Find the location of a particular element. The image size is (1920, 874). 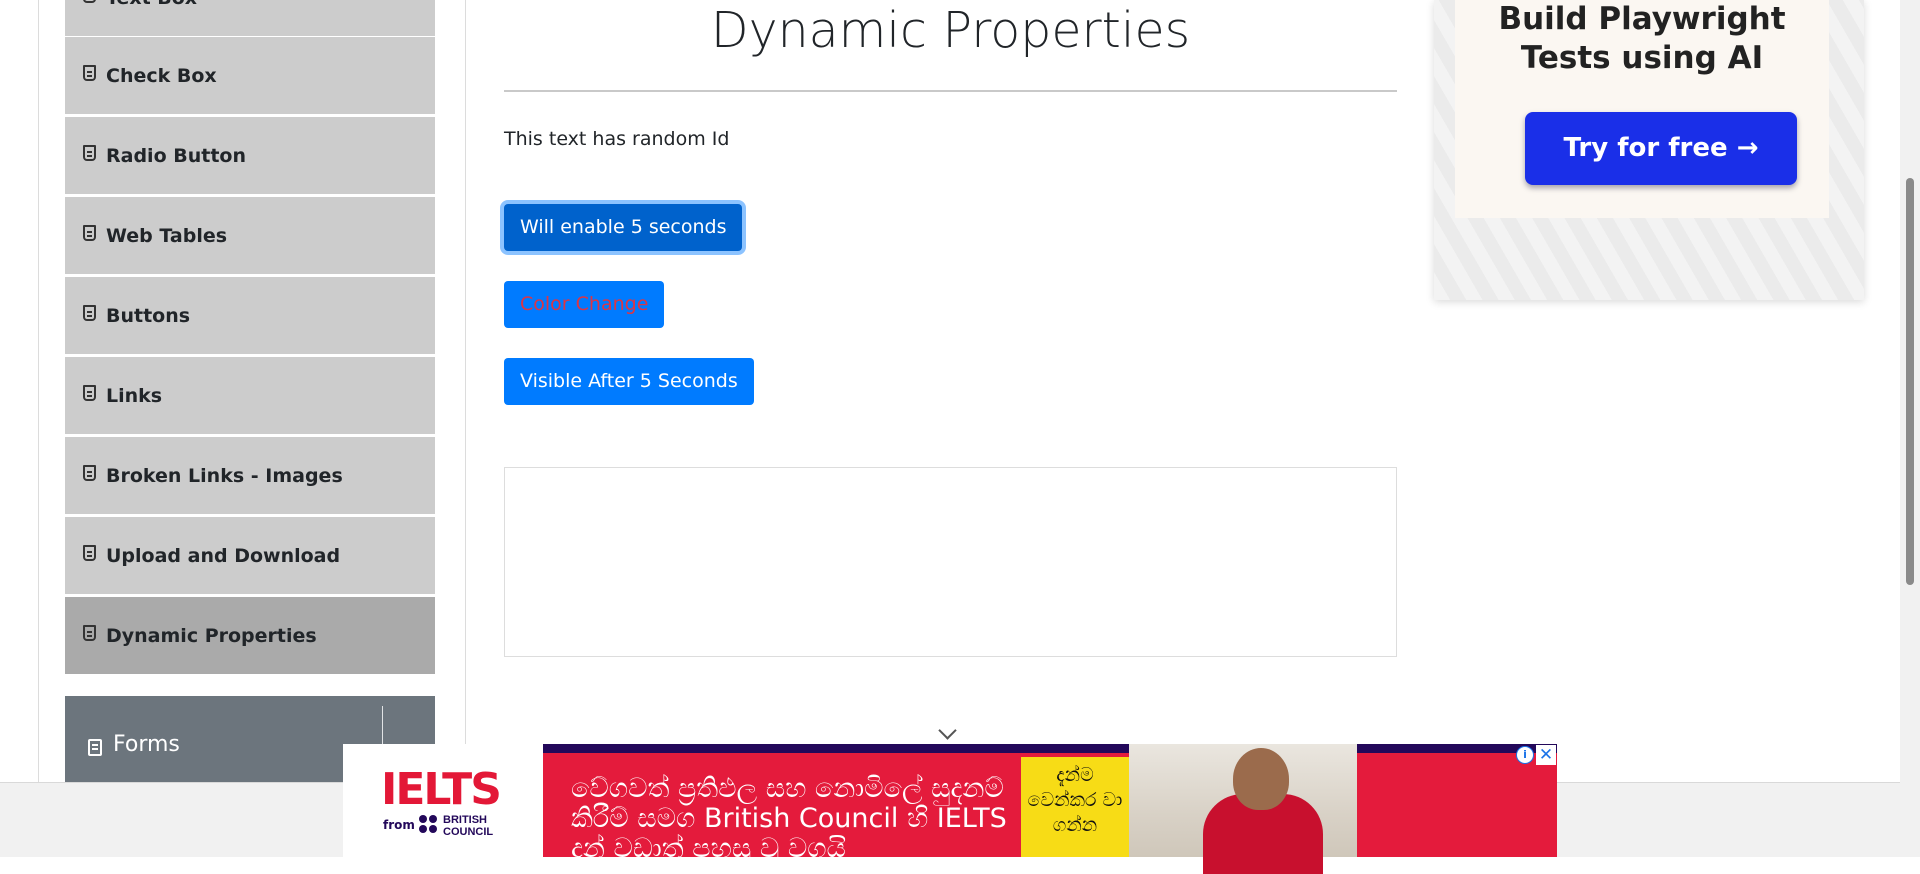

sidebar-item-label: Radio Button is located at coordinates (176, 155).